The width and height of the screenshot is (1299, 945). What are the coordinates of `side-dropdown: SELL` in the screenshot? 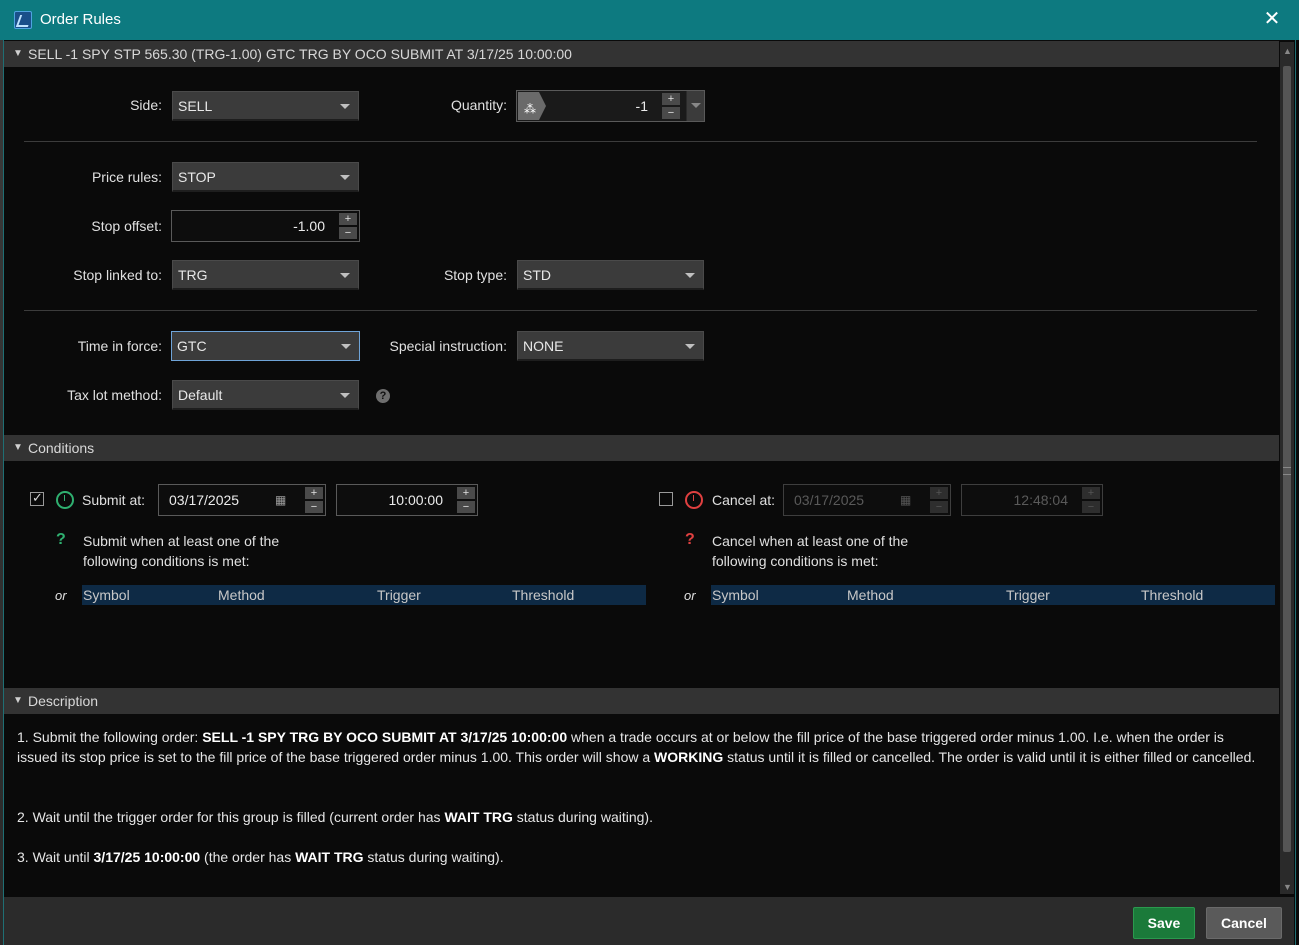 It's located at (265, 106).